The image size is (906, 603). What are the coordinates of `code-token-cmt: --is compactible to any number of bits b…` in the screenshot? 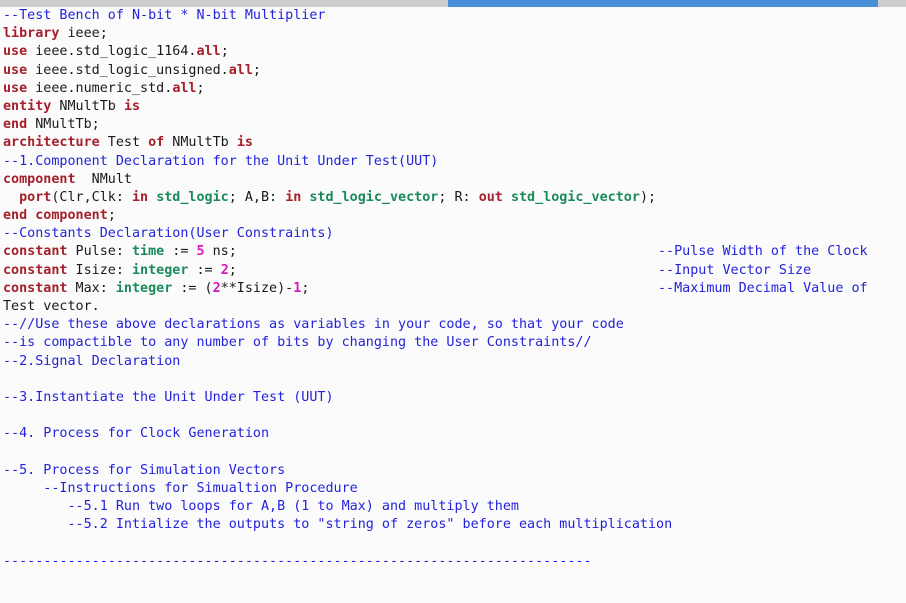 It's located at (297, 343).